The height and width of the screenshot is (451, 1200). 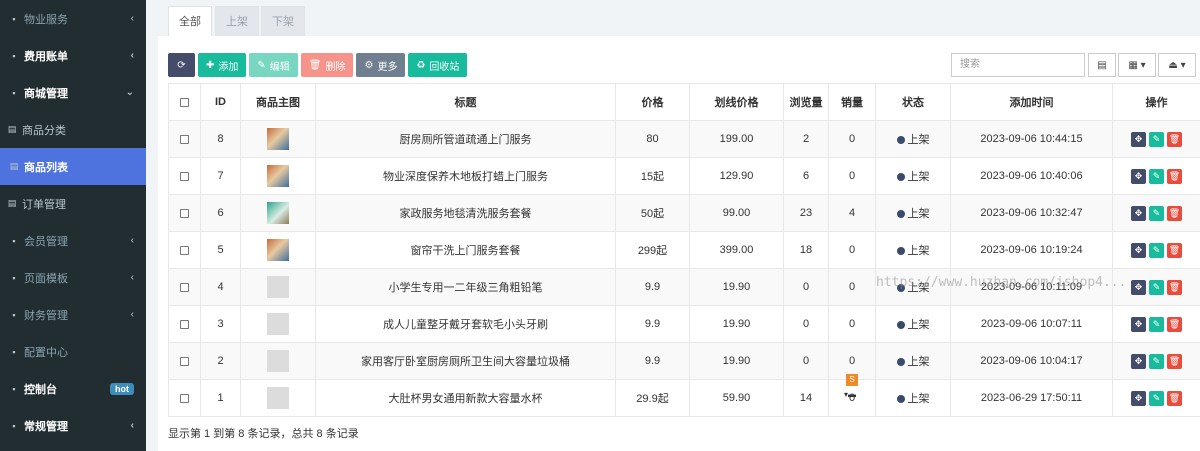 I want to click on sidebar-item-5: ▤ 订单管理, so click(x=73, y=203).